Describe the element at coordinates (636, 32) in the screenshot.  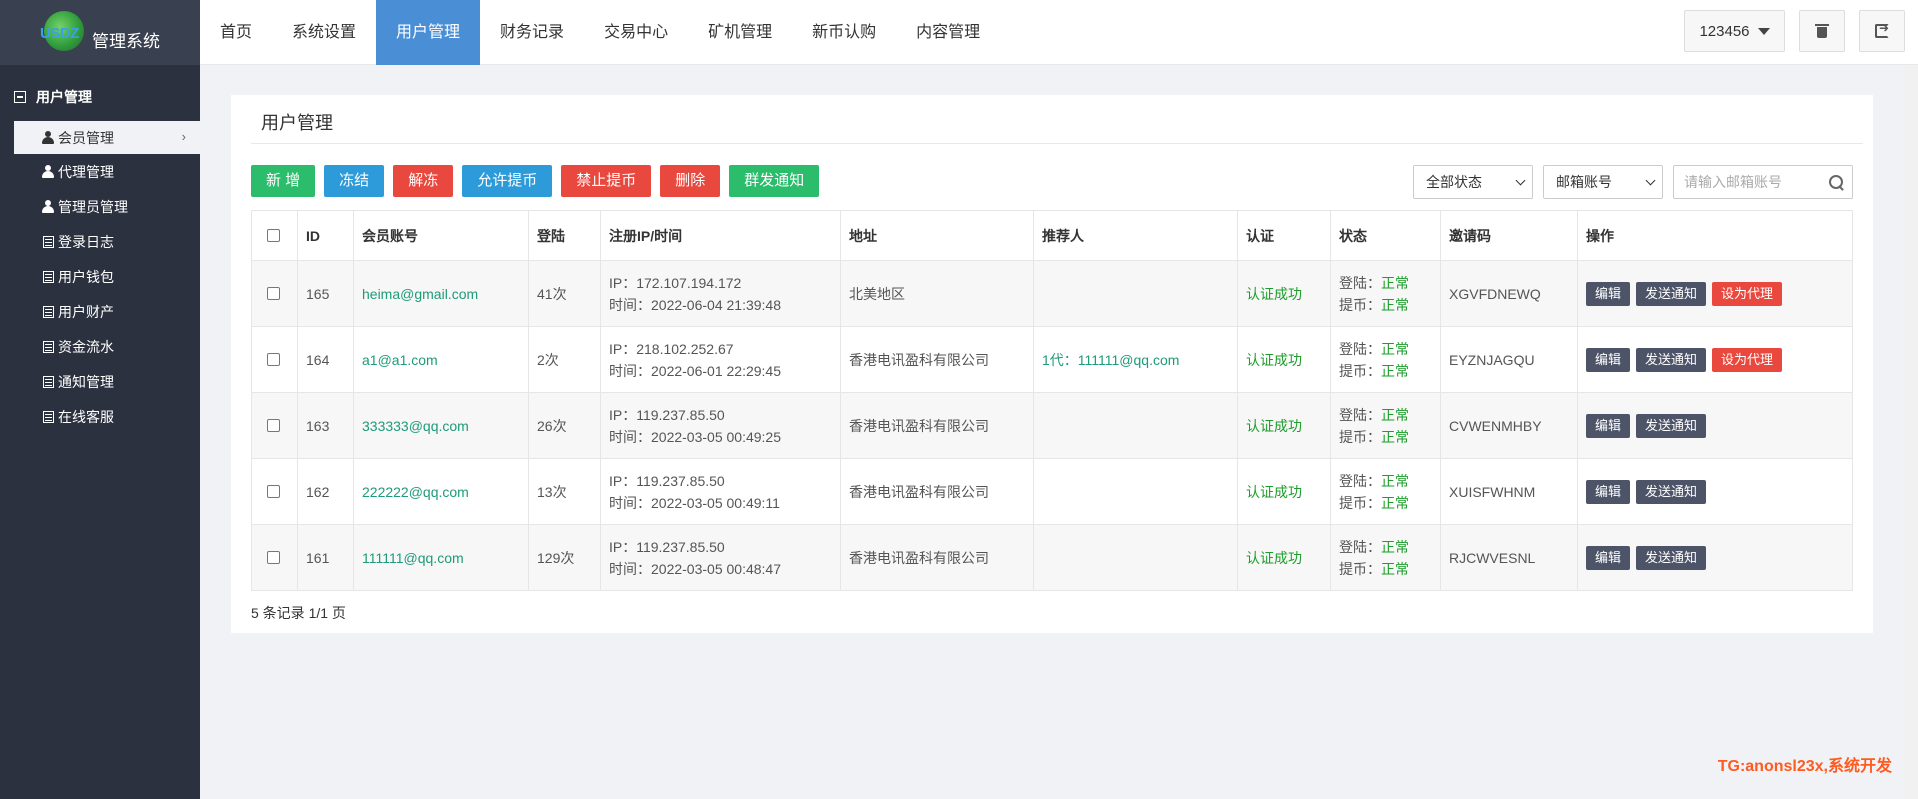
I see `tab-4: 交易中心` at that location.